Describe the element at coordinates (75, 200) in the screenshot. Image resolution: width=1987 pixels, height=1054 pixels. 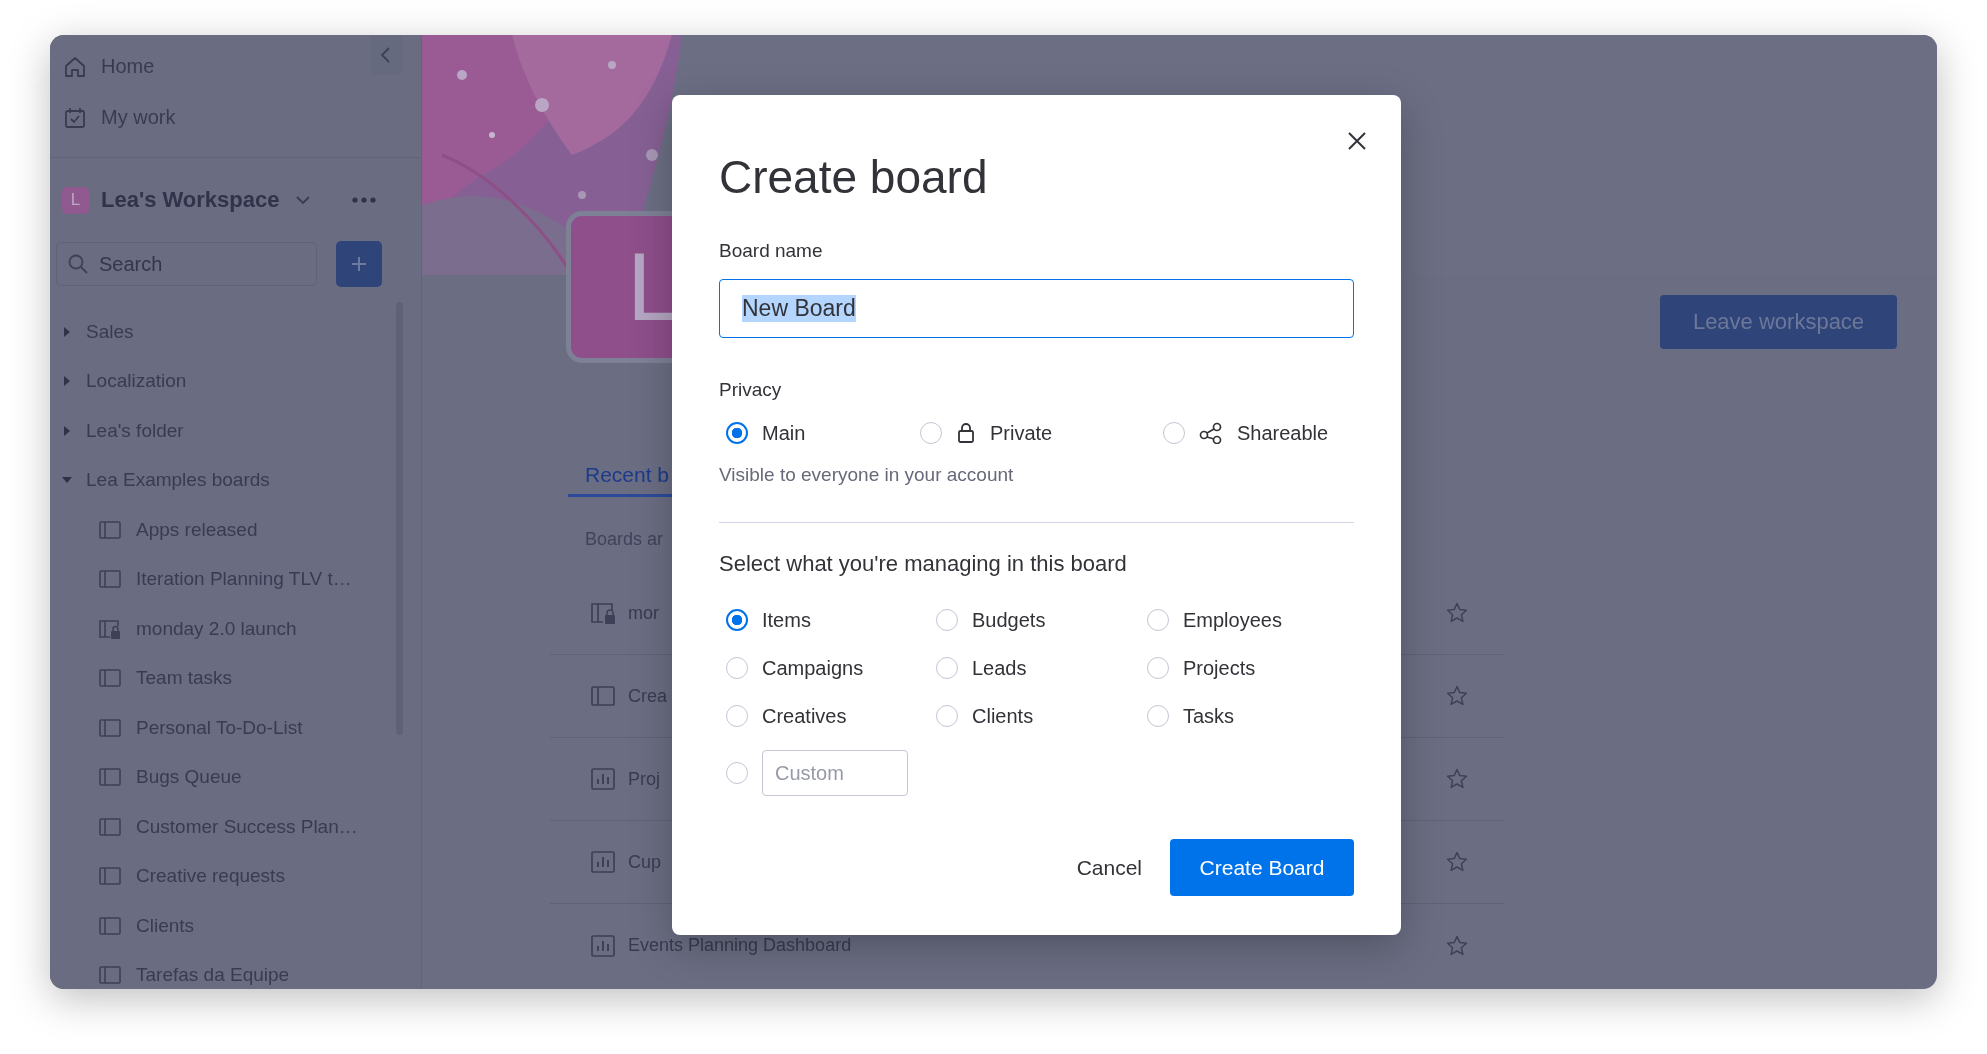
I see `workspace-badge: L` at that location.